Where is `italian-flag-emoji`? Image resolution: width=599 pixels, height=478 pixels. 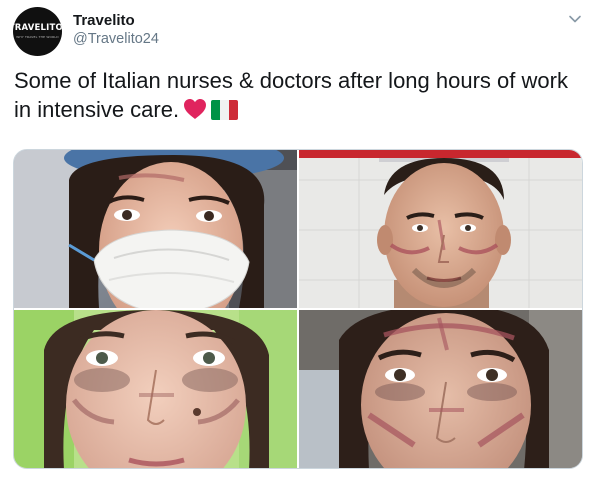
italian-flag-emoji is located at coordinates (225, 112).